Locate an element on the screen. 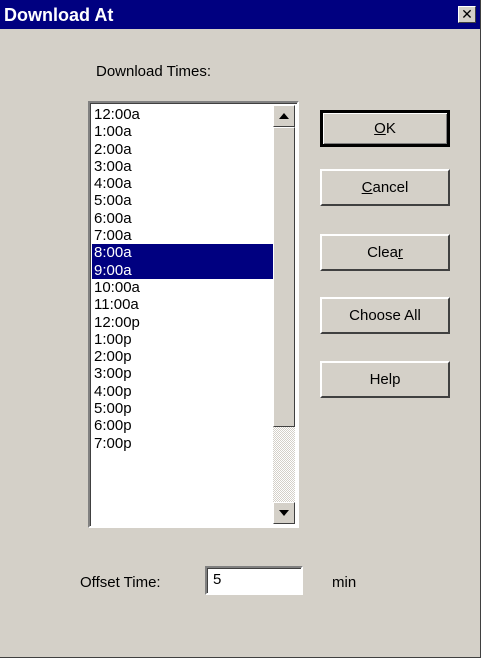 This screenshot has width=481, height=658. ok-label: OK is located at coordinates (385, 128).